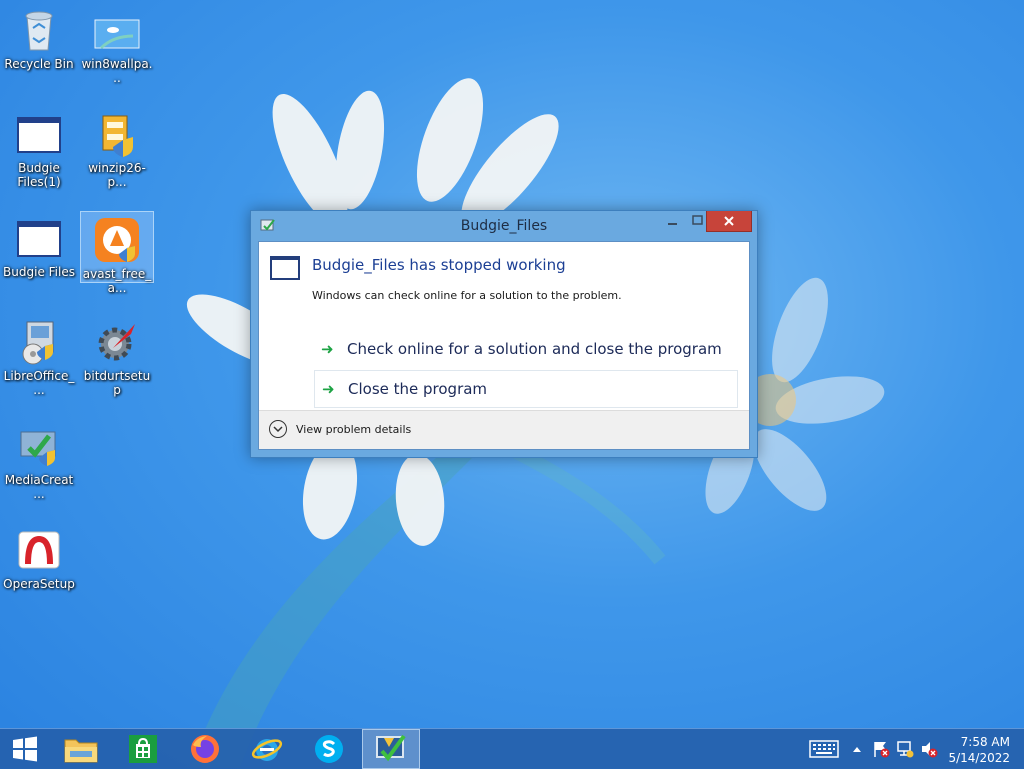  What do you see at coordinates (117, 383) in the screenshot?
I see `desktop-icon-label: bitdurtsetup` at bounding box center [117, 383].